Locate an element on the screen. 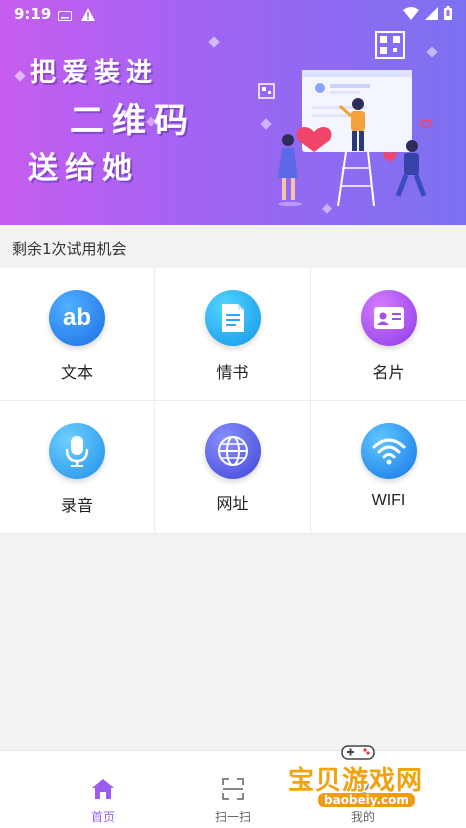 The height and width of the screenshot is (828, 466). nav-scan: 扫一扫 is located at coordinates (233, 789).